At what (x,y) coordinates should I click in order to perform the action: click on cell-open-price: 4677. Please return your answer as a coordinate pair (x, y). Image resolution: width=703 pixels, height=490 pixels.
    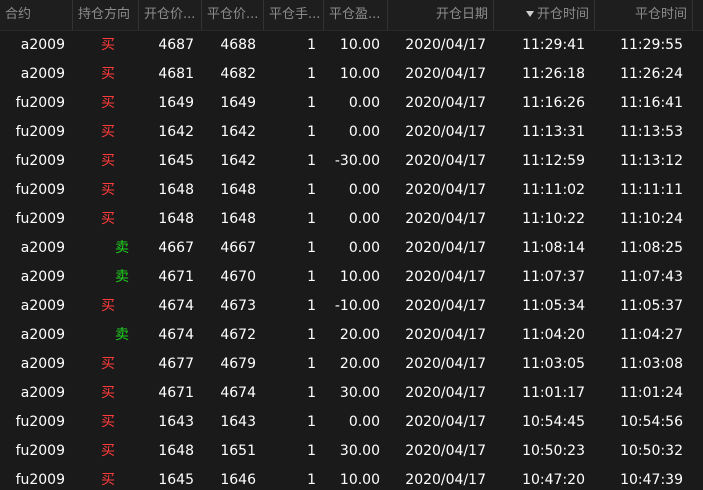
    Looking at the image, I should click on (176, 364).